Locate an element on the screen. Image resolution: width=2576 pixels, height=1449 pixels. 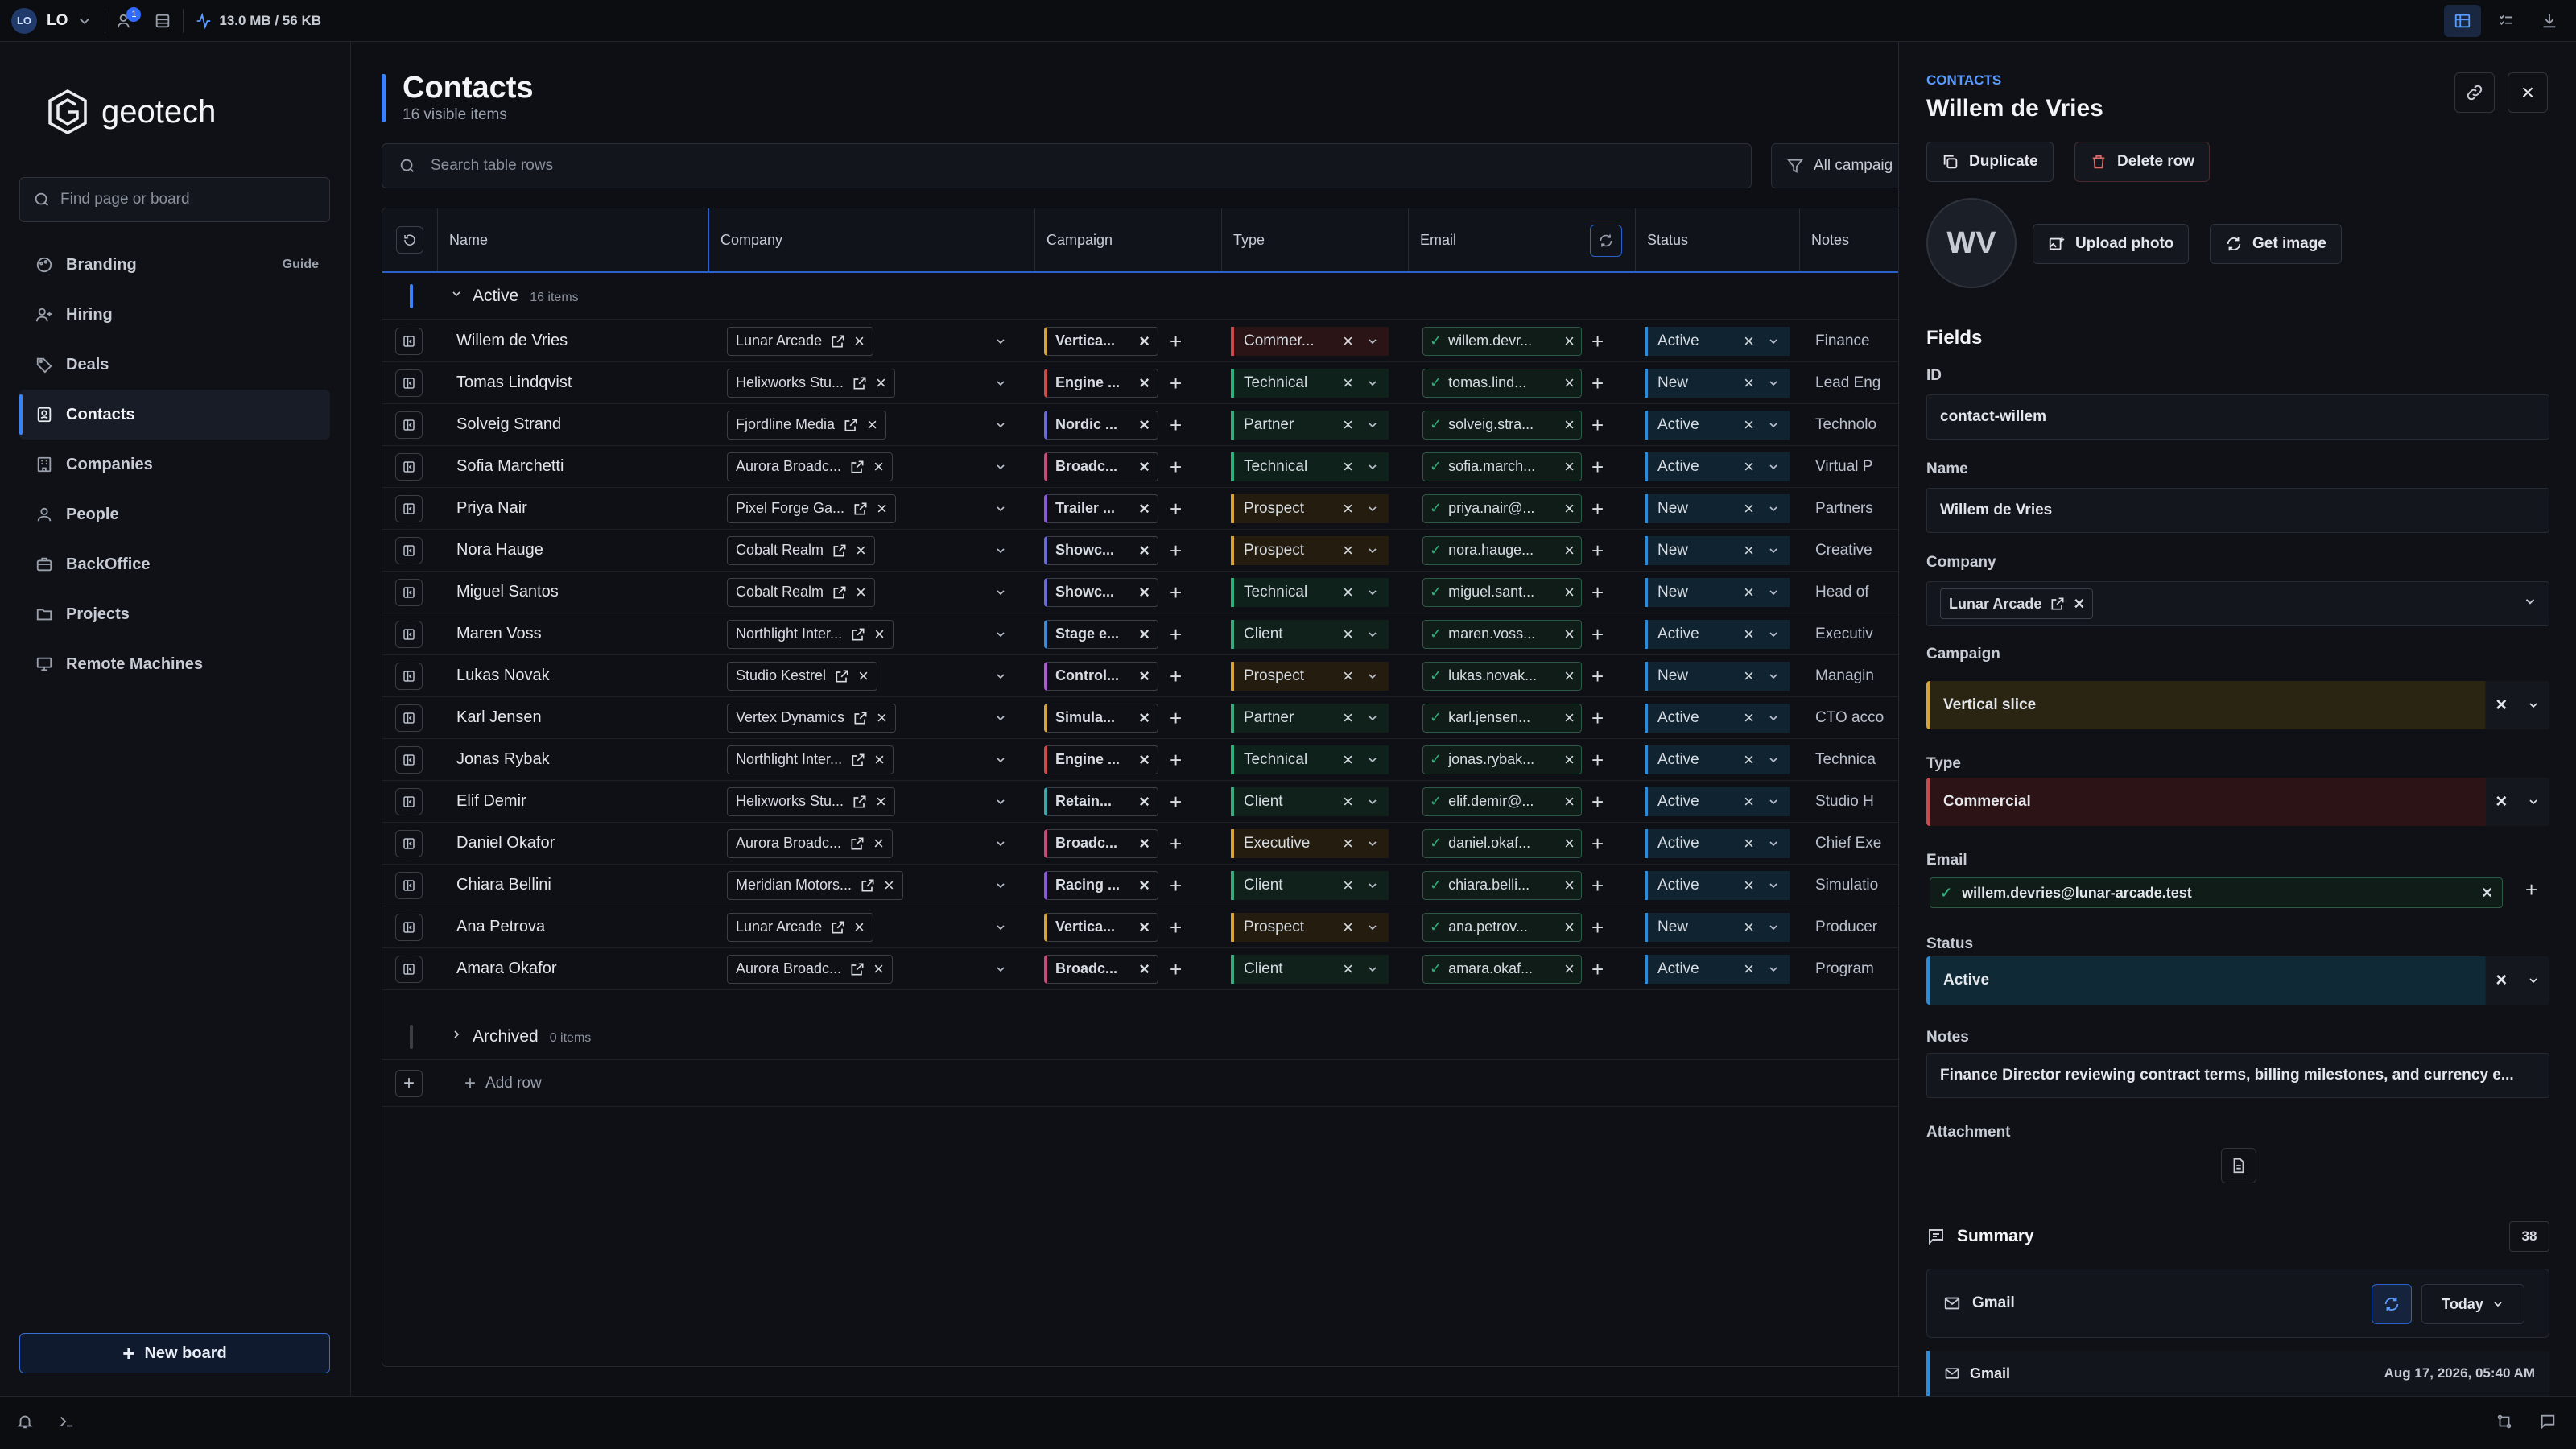
email-chip: ✓ maren.voss... × is located at coordinates (1502, 634).